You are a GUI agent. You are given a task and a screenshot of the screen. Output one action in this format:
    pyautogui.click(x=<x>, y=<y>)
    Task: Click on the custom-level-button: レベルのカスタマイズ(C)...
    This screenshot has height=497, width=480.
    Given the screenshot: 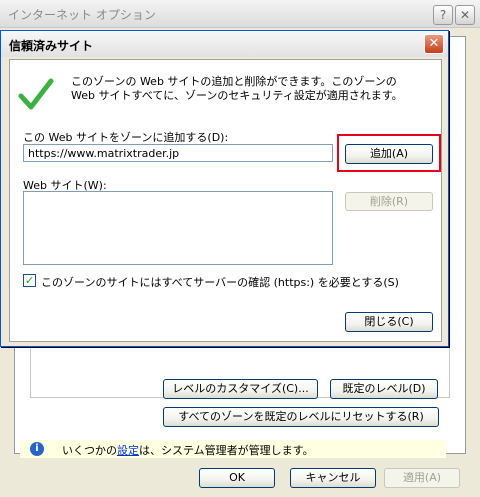 What is the action you would take?
    pyautogui.click(x=240, y=389)
    